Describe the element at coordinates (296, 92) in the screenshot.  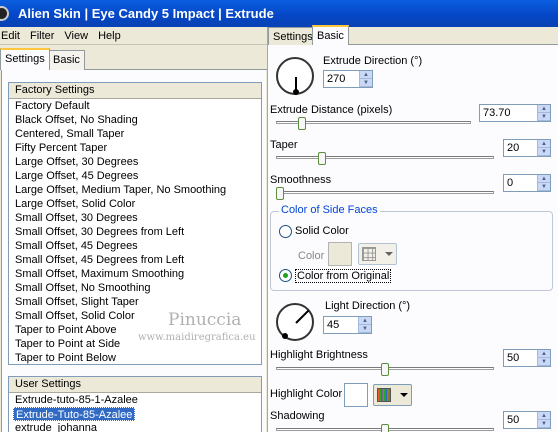
I see `extrude-direction-handle` at that location.